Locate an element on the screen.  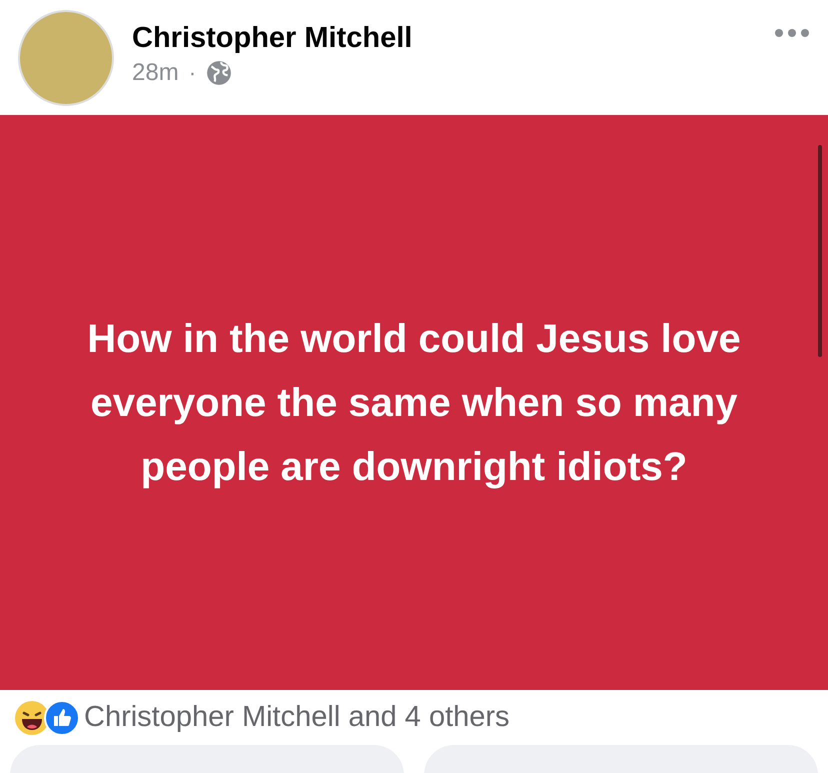
post-time: 28m is located at coordinates (155, 73).